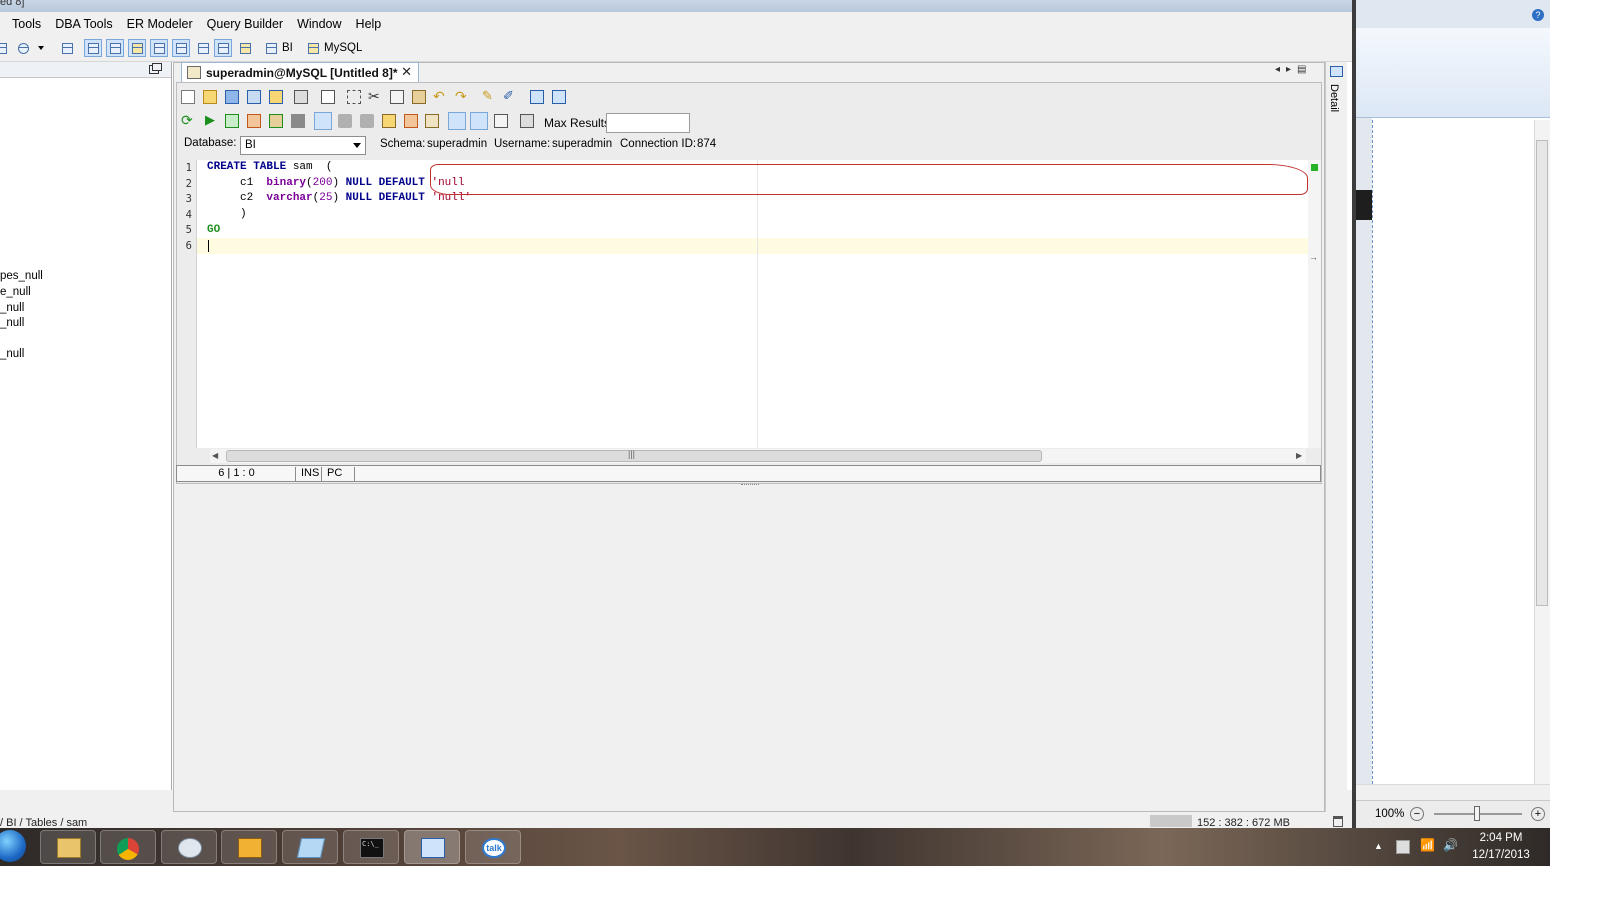 The image size is (1600, 900). Describe the element at coordinates (457, 121) in the screenshot. I see `results-grid-icon` at that location.